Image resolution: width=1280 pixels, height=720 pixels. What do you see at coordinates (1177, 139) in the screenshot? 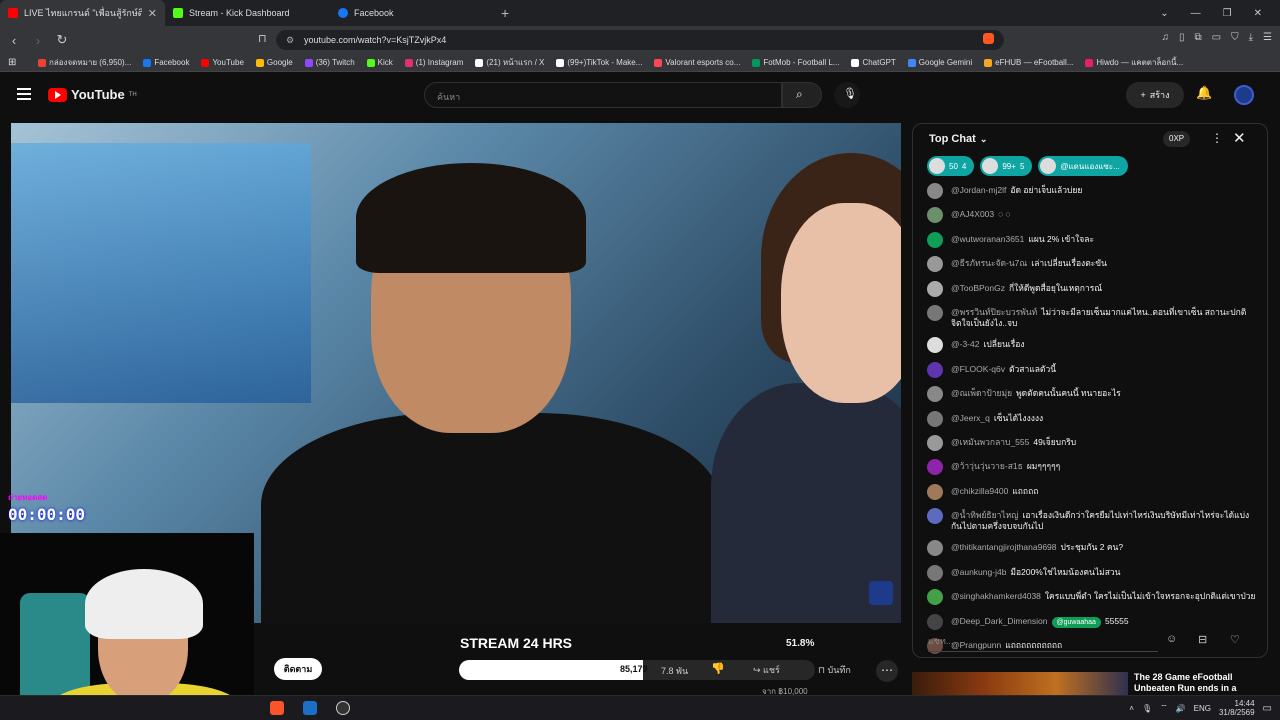
I see `xp-badge: 0XP` at bounding box center [1177, 139].